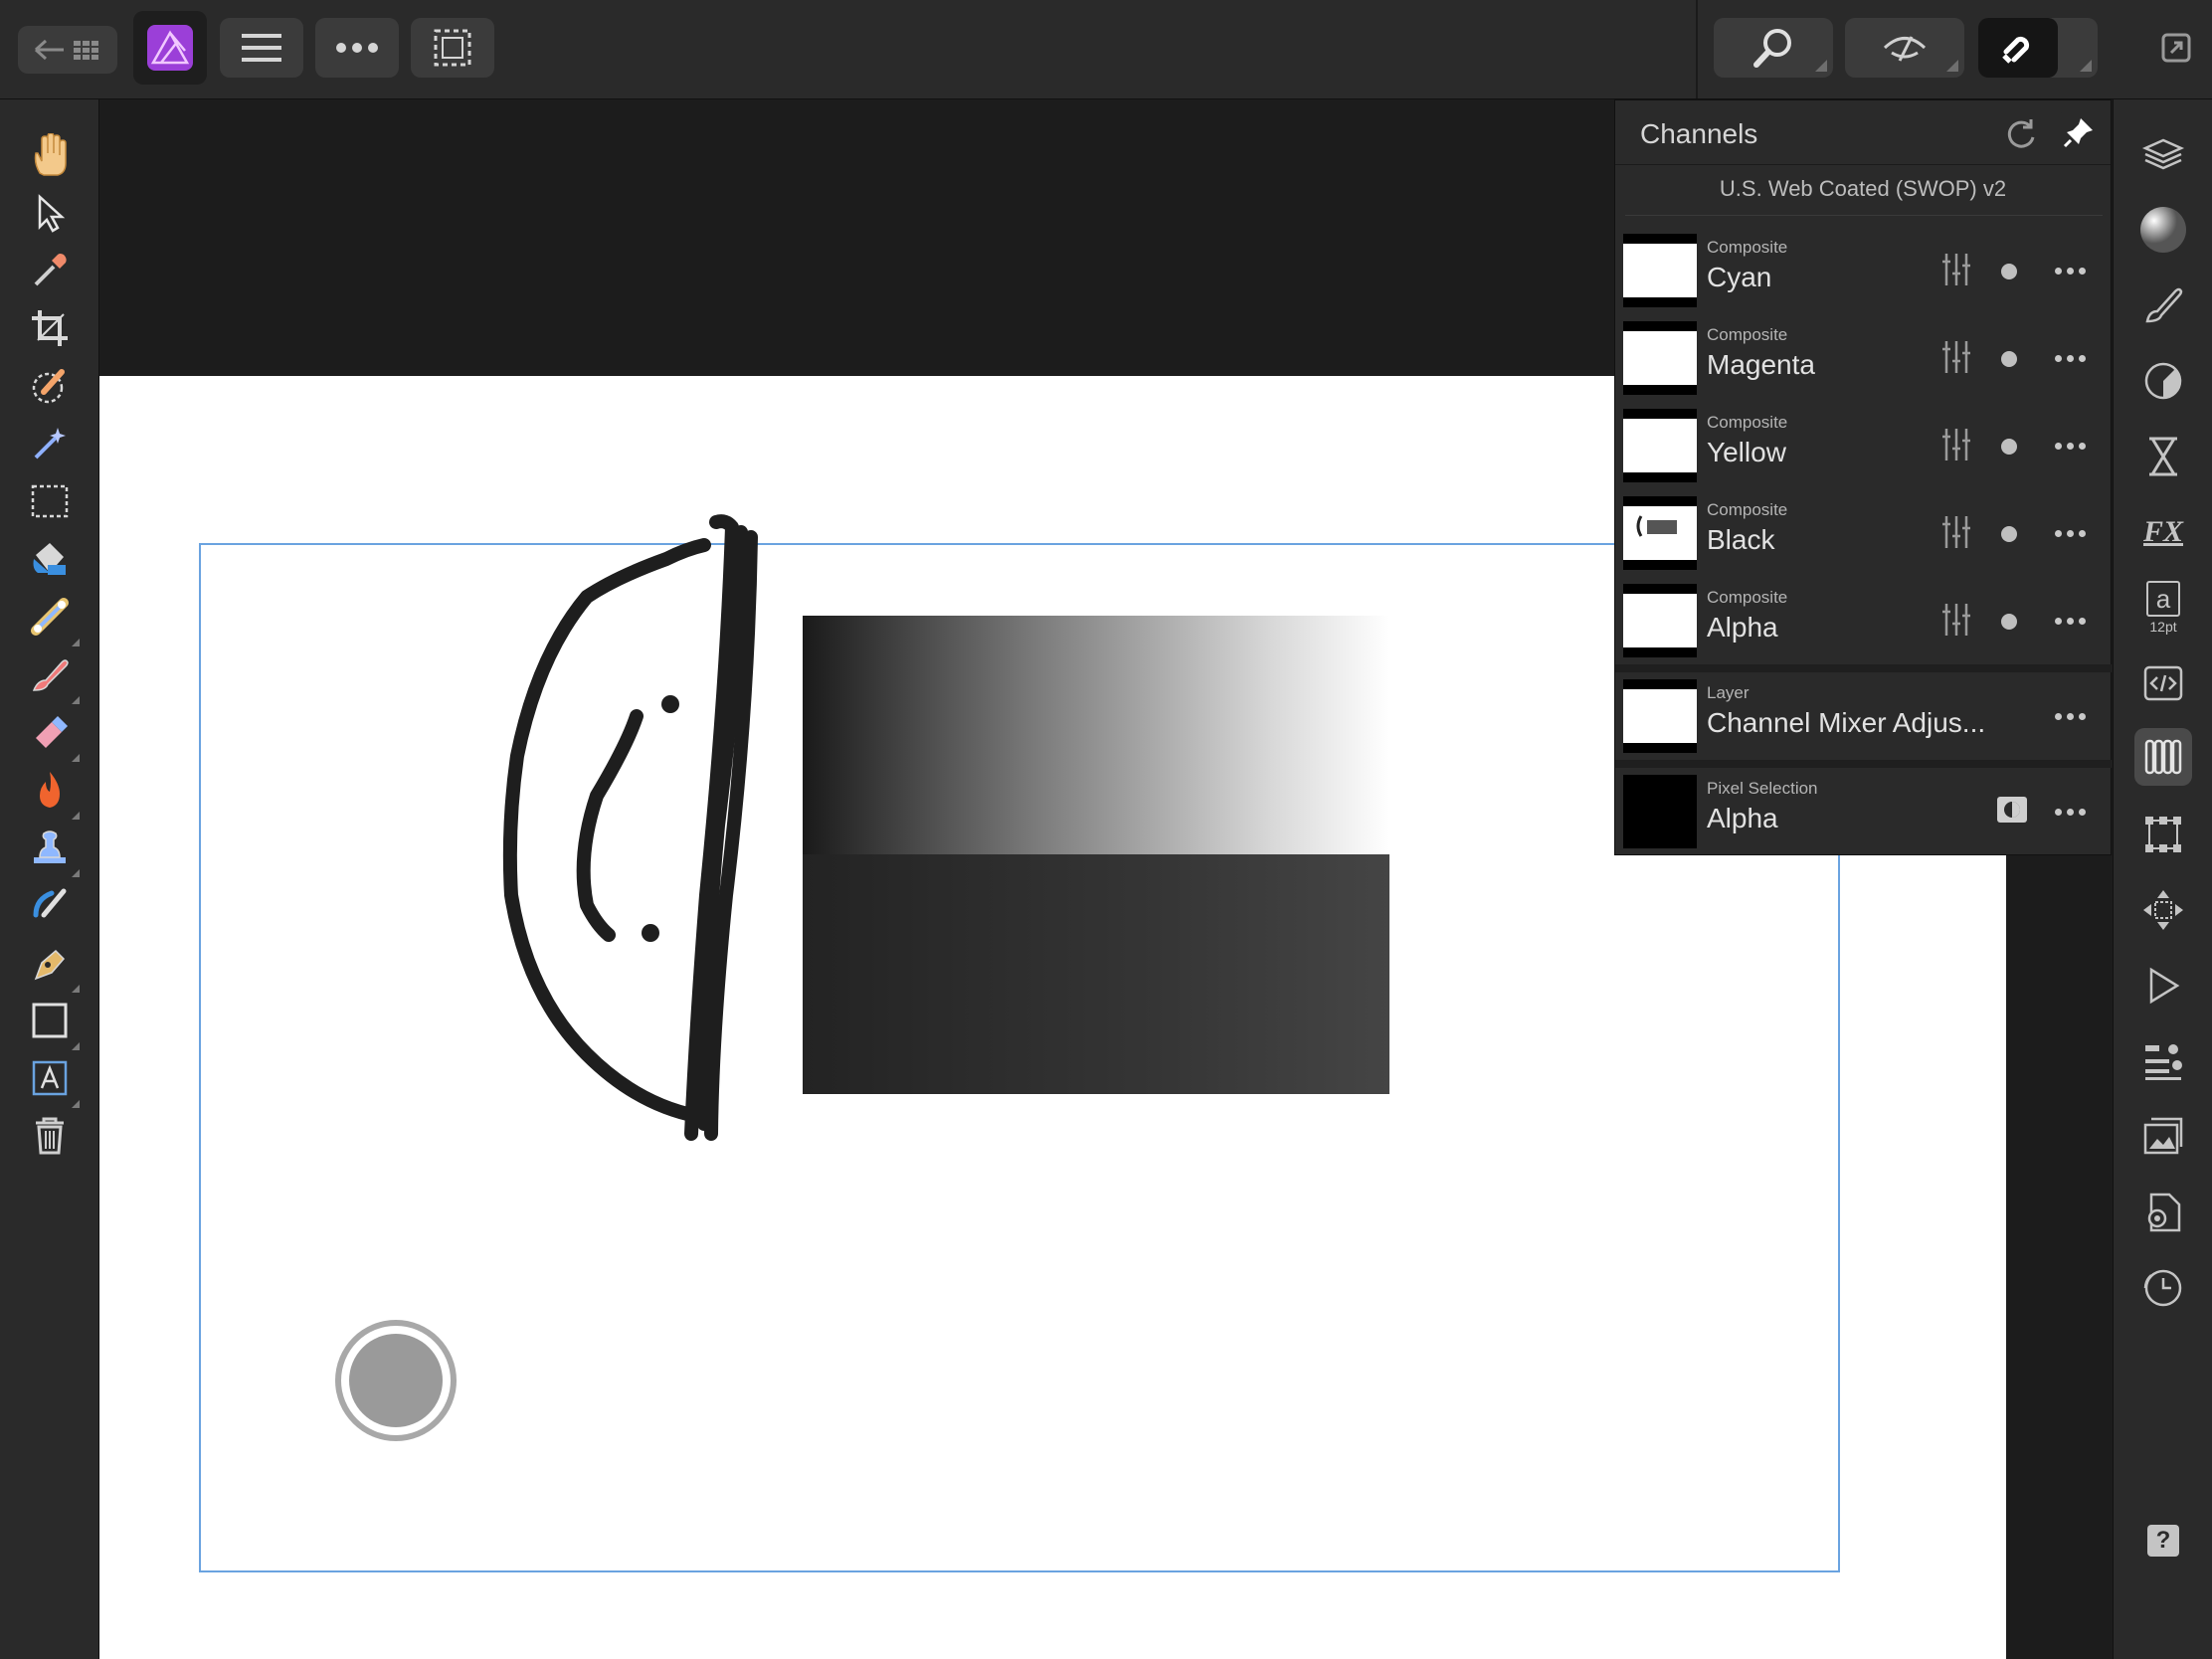 This screenshot has height=1659, width=2212. I want to click on move-tool, so click(50, 213).